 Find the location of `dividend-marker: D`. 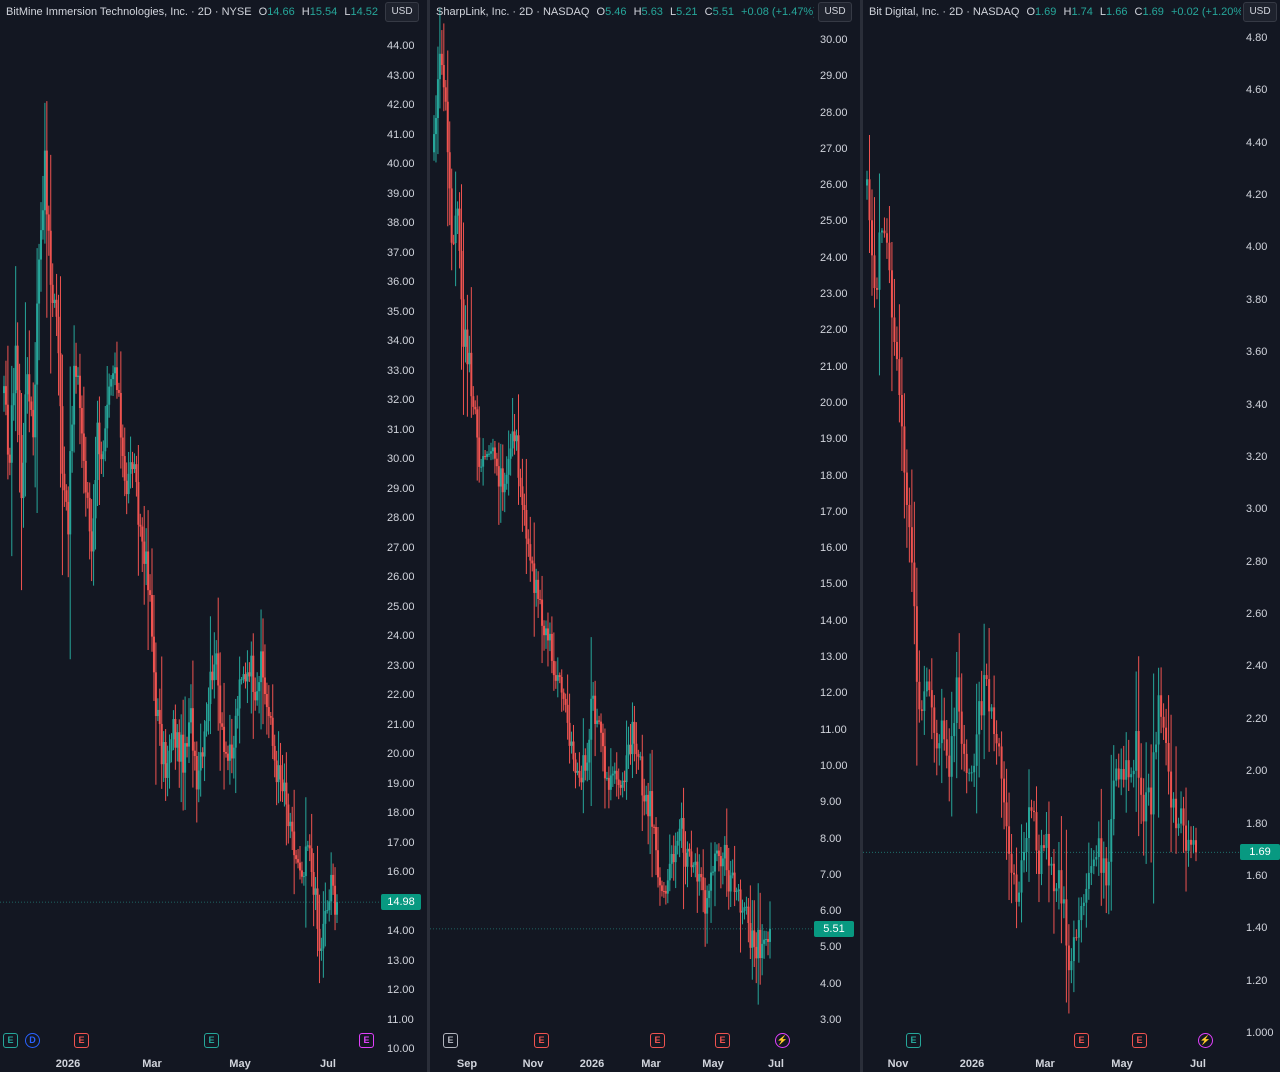

dividend-marker: D is located at coordinates (32, 1040).